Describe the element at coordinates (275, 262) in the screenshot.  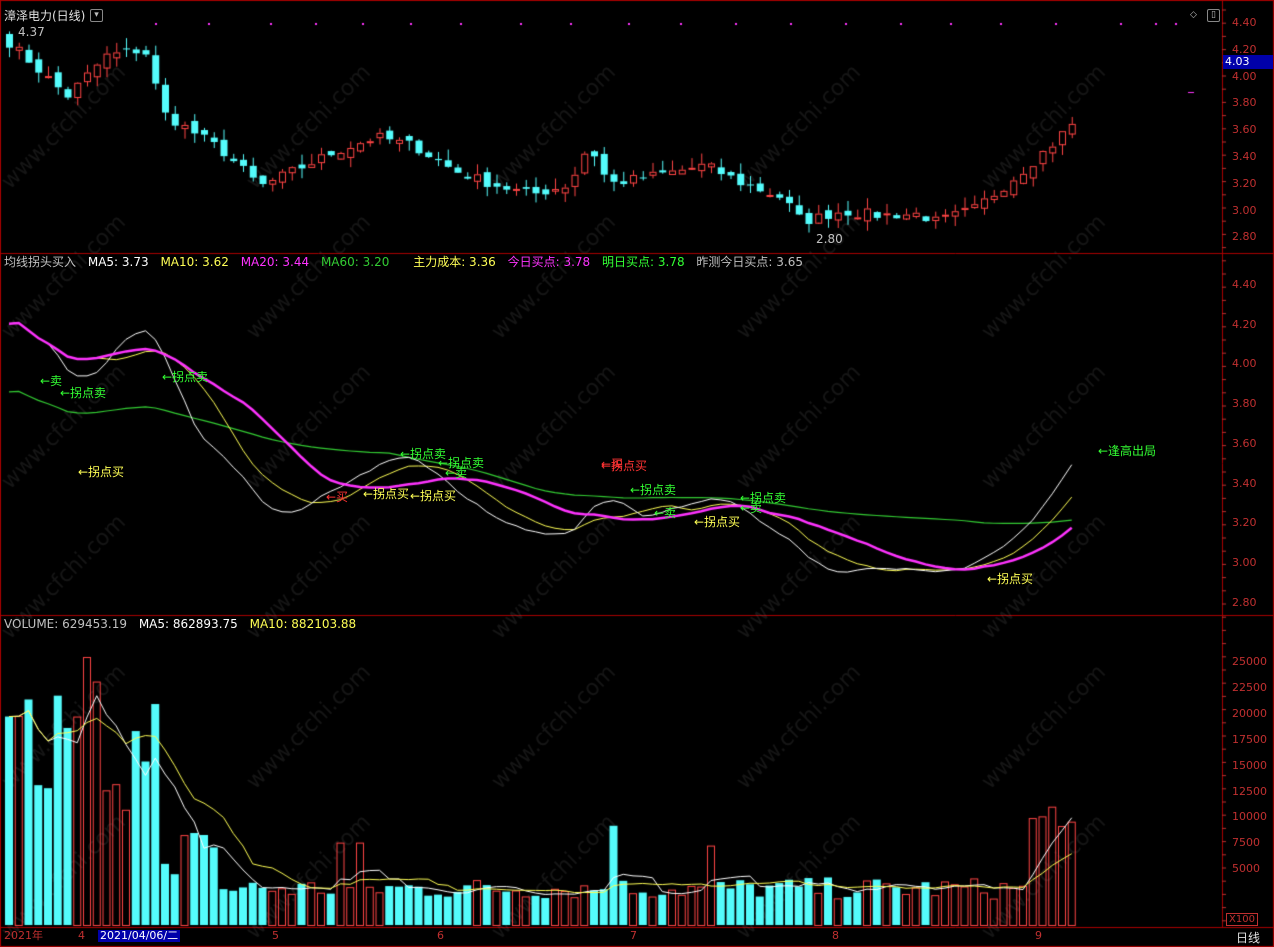
I see `ma20-value: MA20: 3.44` at that location.